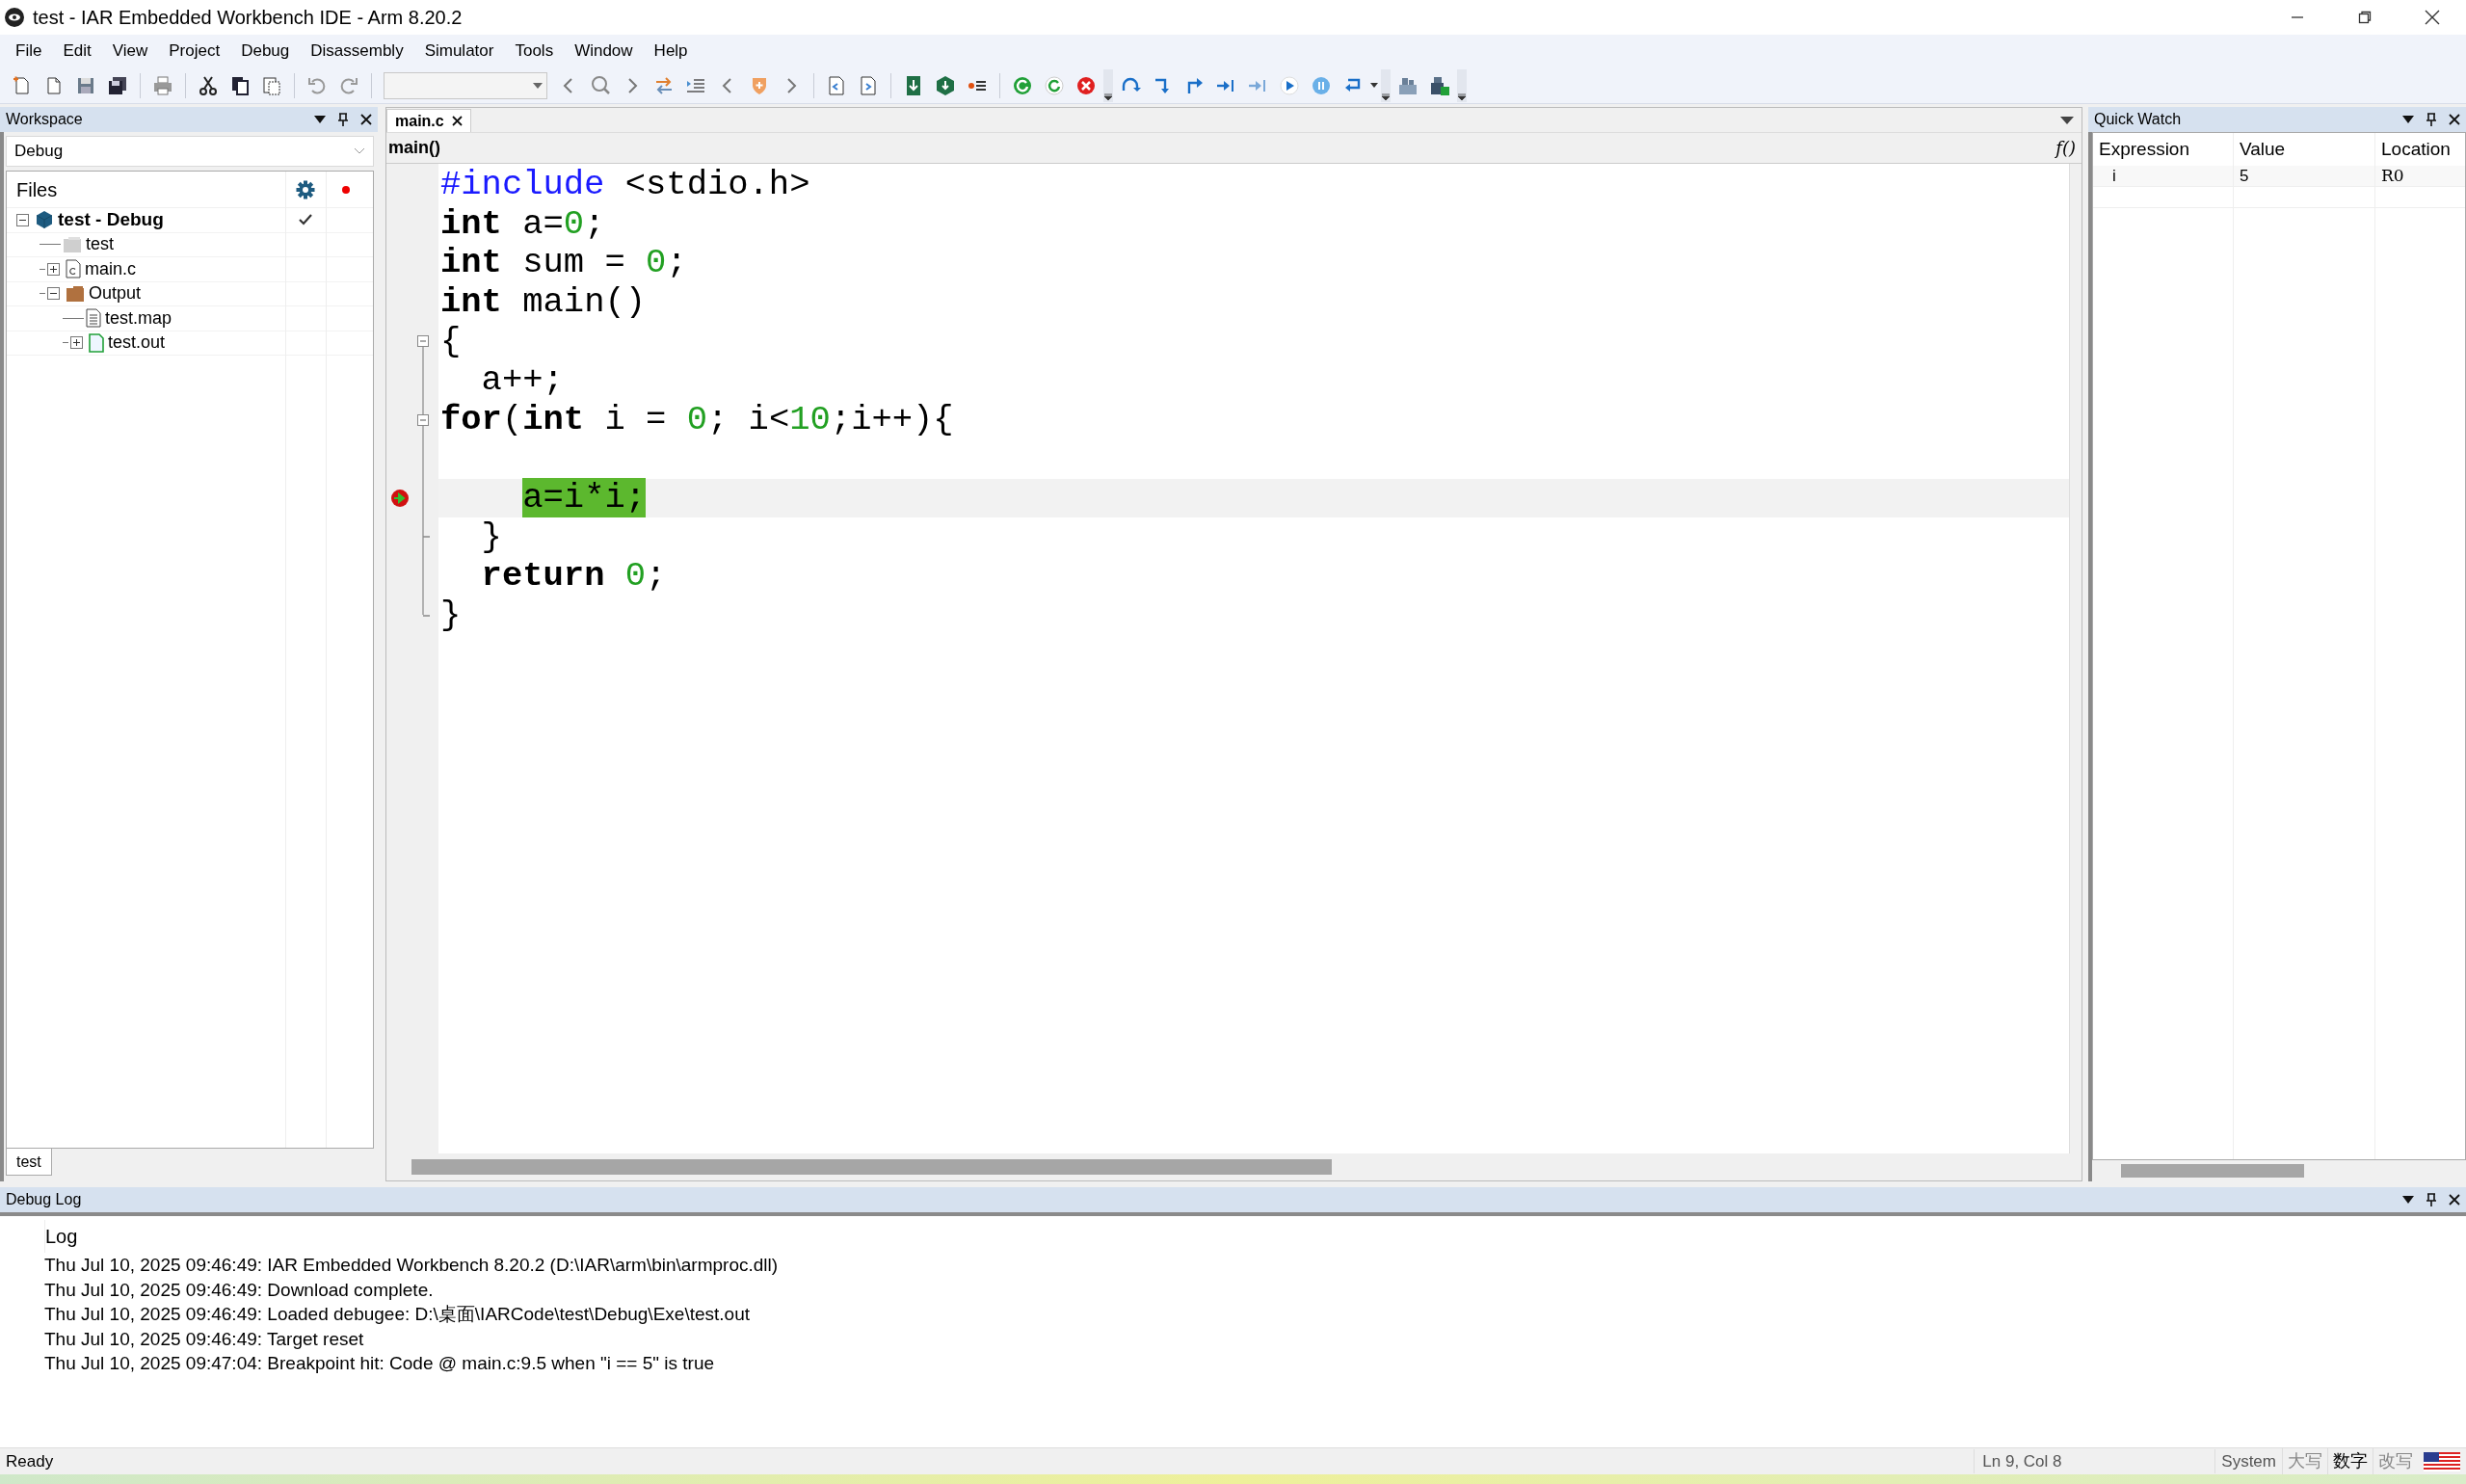 The width and height of the screenshot is (2466, 1484). Describe the element at coordinates (1439, 85) in the screenshot. I see `blocks-plus-icon` at that location.